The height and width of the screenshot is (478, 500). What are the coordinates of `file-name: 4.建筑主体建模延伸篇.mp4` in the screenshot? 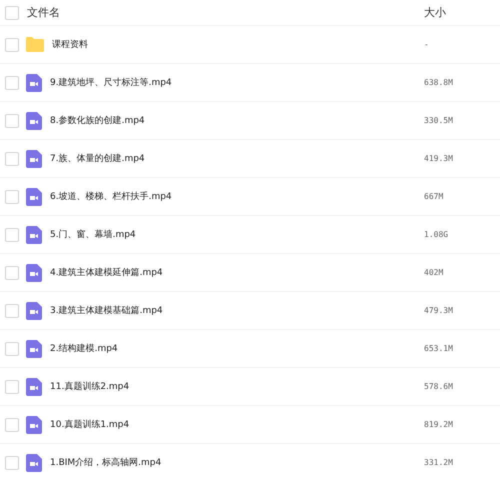 It's located at (106, 272).